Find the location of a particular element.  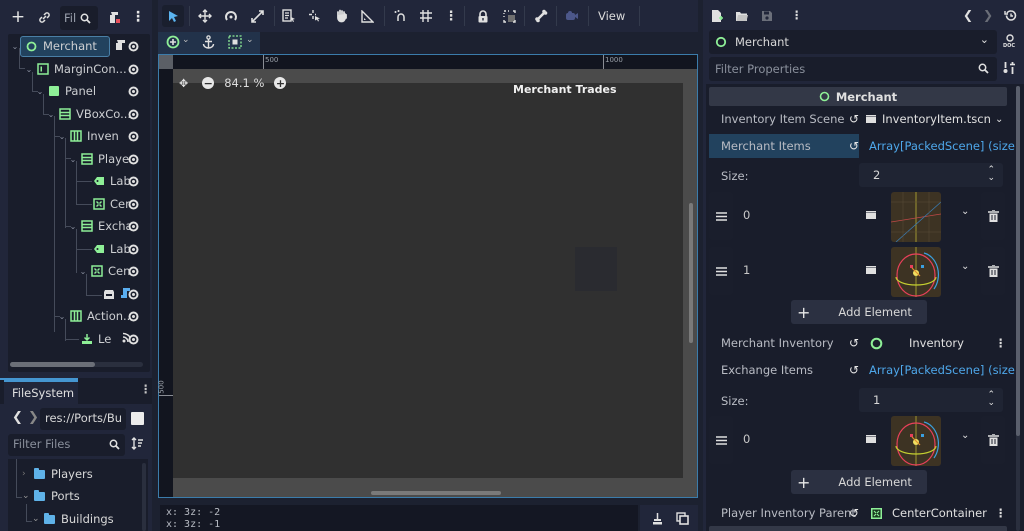

tree-node-instance is located at coordinates (123, 294).